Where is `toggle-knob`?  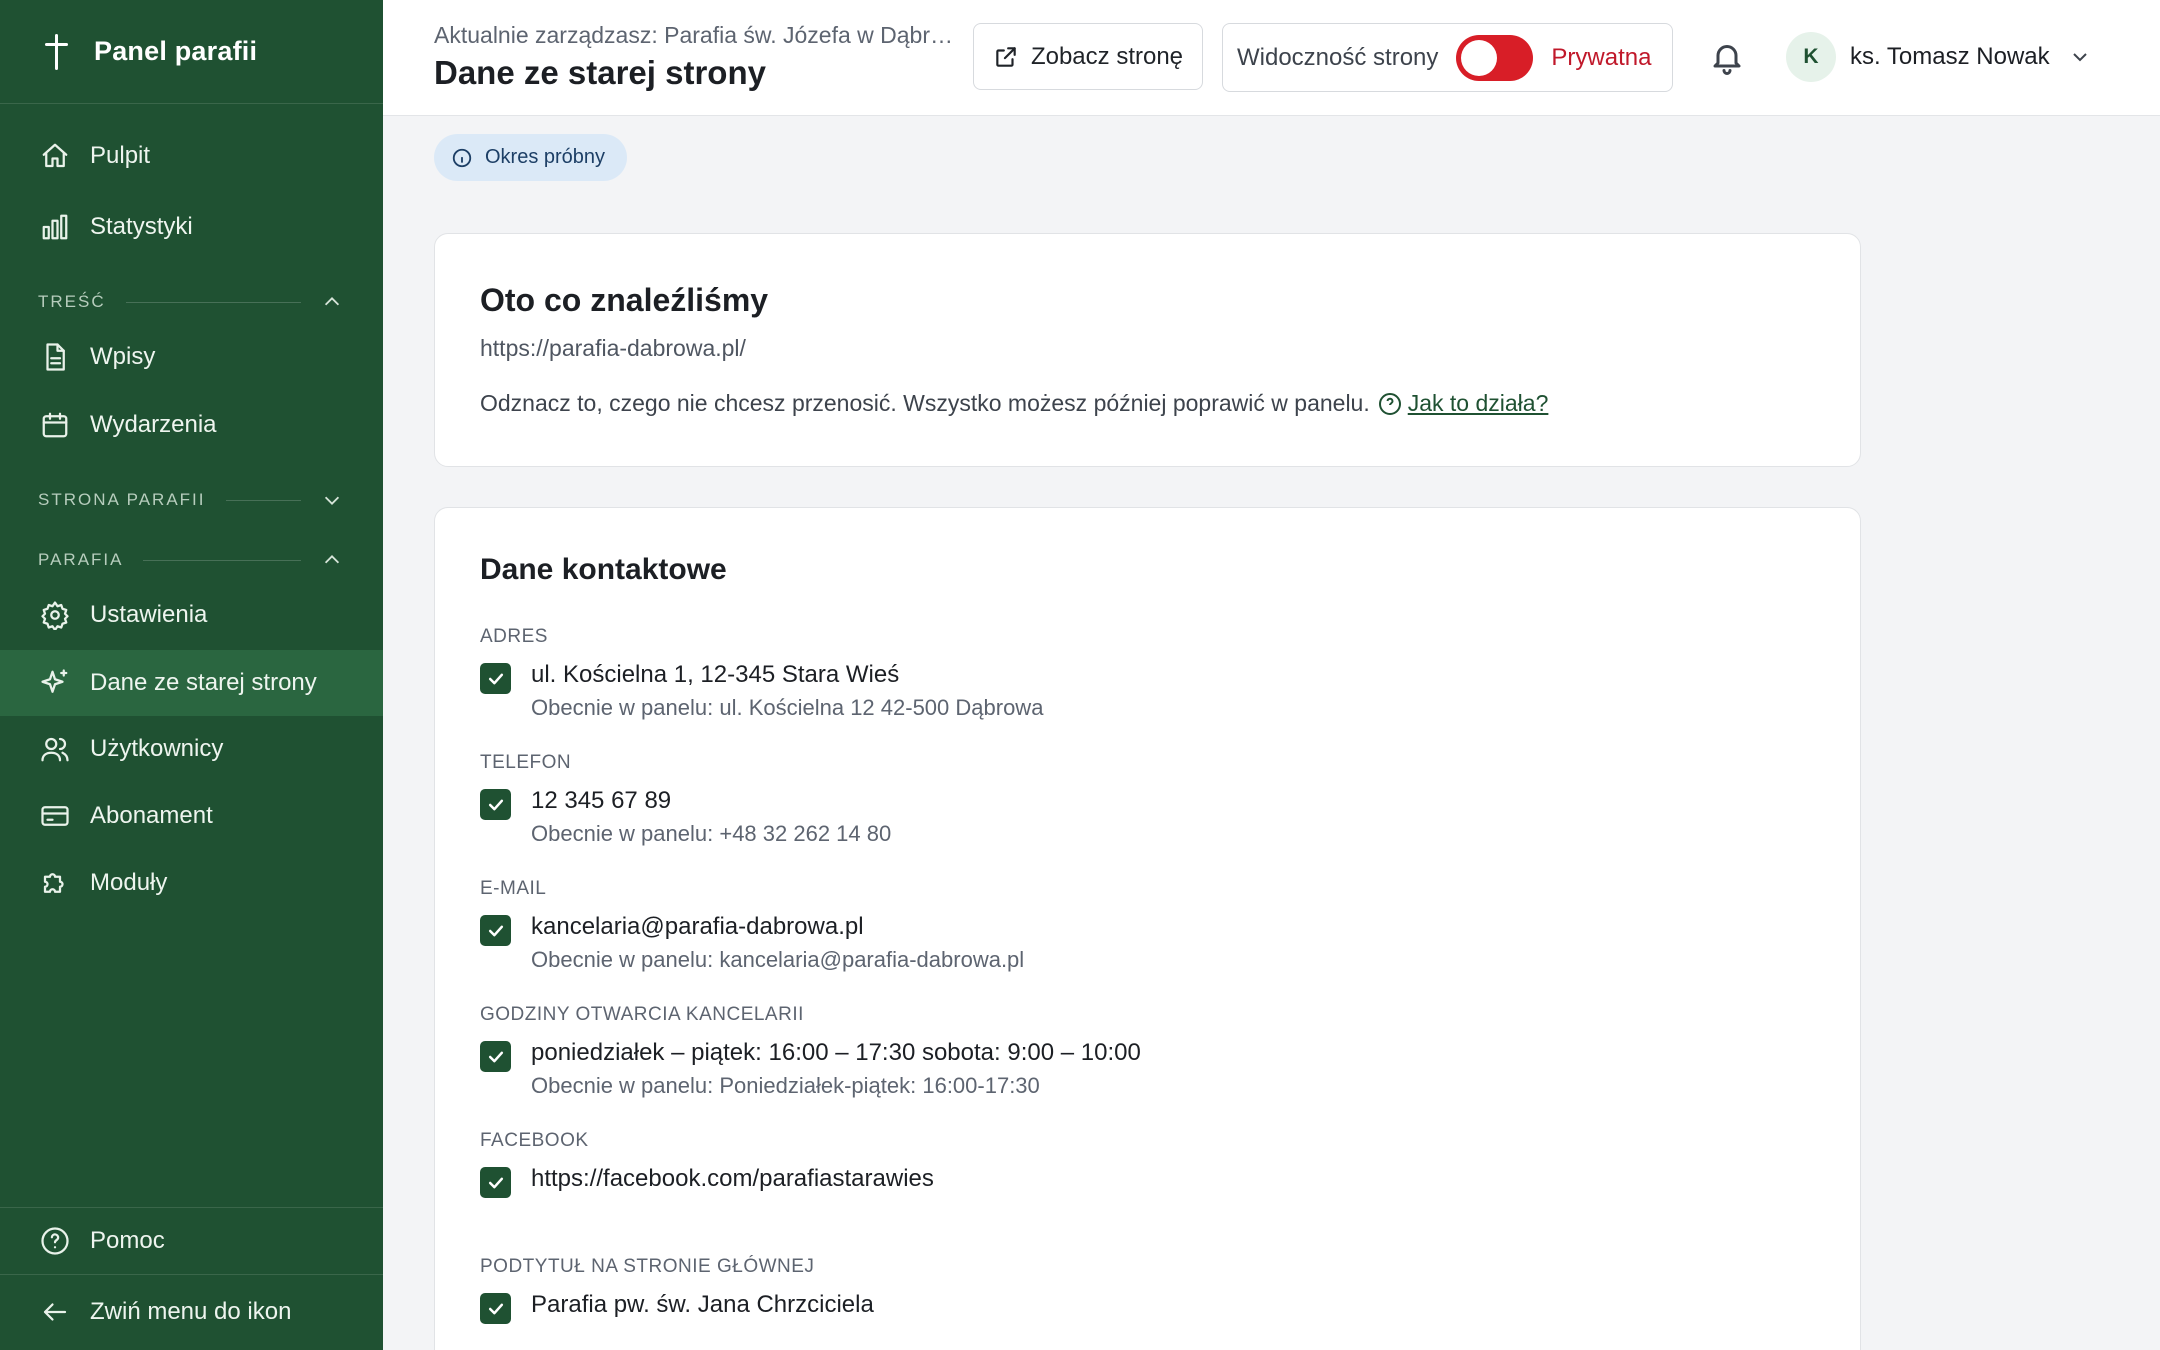
toggle-knob is located at coordinates (1479, 57).